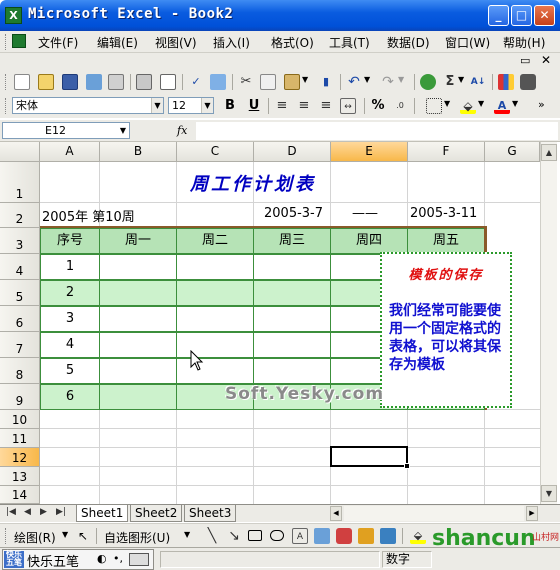 This screenshot has height=570, width=560. What do you see at coordinates (446, 241) in the screenshot?
I see `table-header-cell: 周五` at bounding box center [446, 241].